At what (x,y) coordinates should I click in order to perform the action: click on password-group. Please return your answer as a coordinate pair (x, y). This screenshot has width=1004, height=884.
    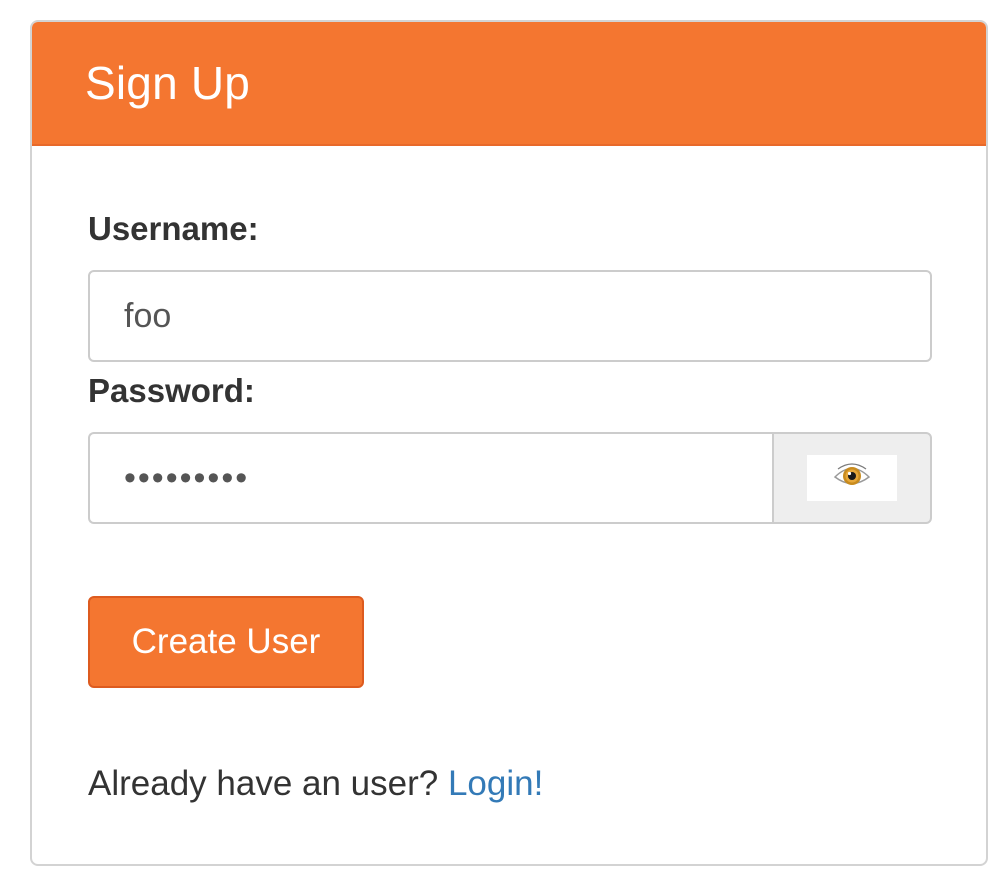
    Looking at the image, I should click on (510, 478).